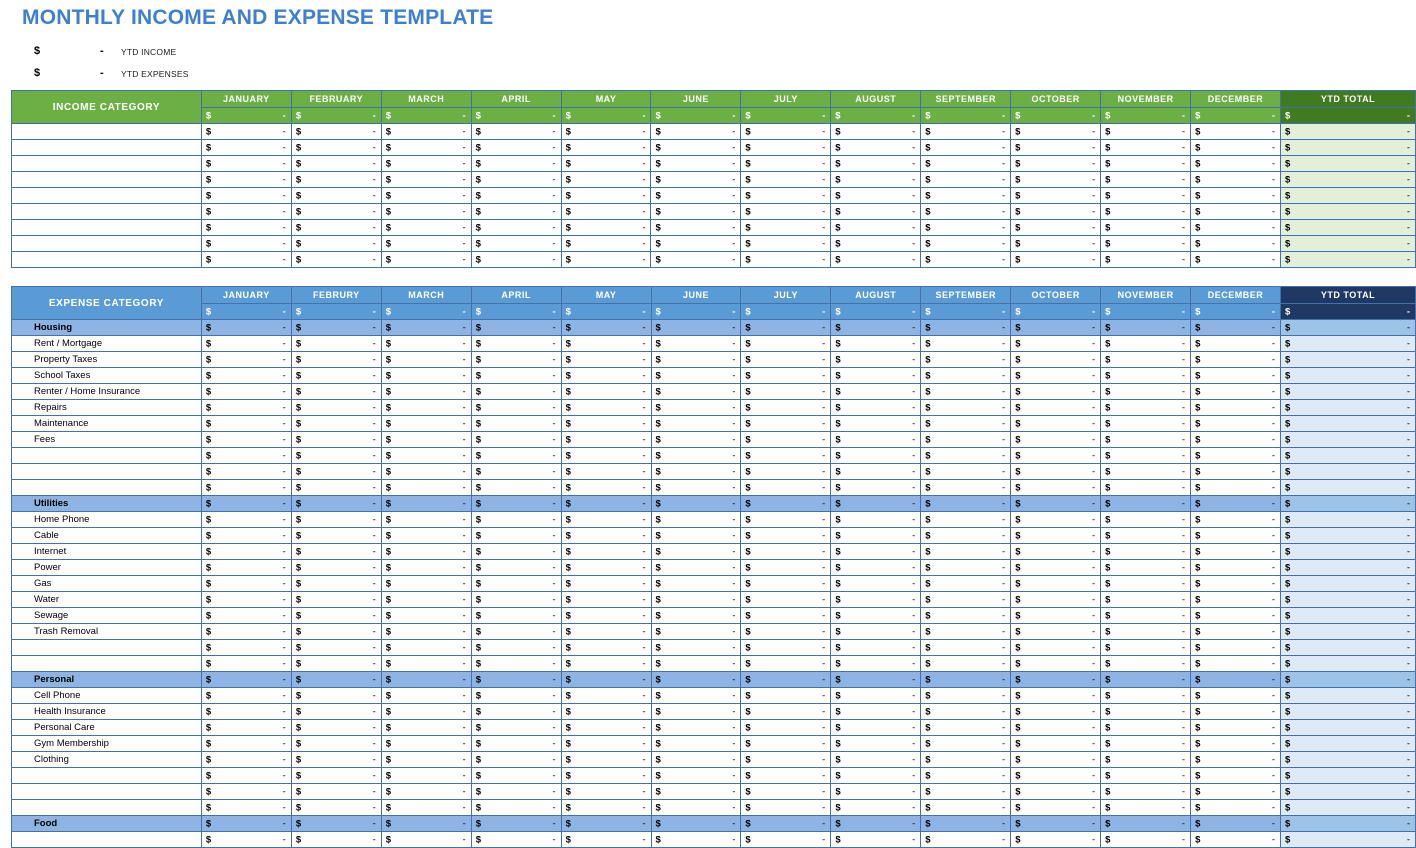 This screenshot has height=848, width=1416. Describe the element at coordinates (713, 679) in the screenshot. I see `section-row: Personal $ - $ - $ - $ - $ - $ - $ - $ - $ - $ - $ - $ - $ -` at that location.